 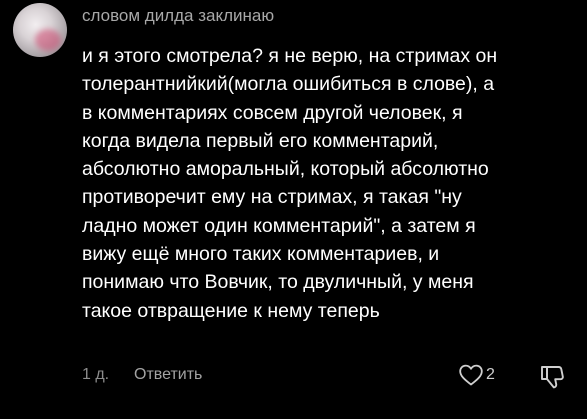 I want to click on comment-actions: 1 д. Ответить 2, so click(x=332, y=377).